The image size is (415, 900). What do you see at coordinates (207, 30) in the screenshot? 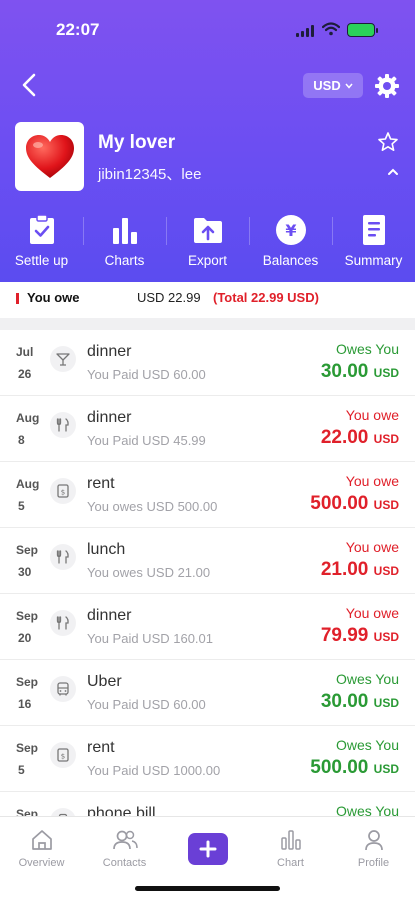
I see `status-bar: 22:07` at bounding box center [207, 30].